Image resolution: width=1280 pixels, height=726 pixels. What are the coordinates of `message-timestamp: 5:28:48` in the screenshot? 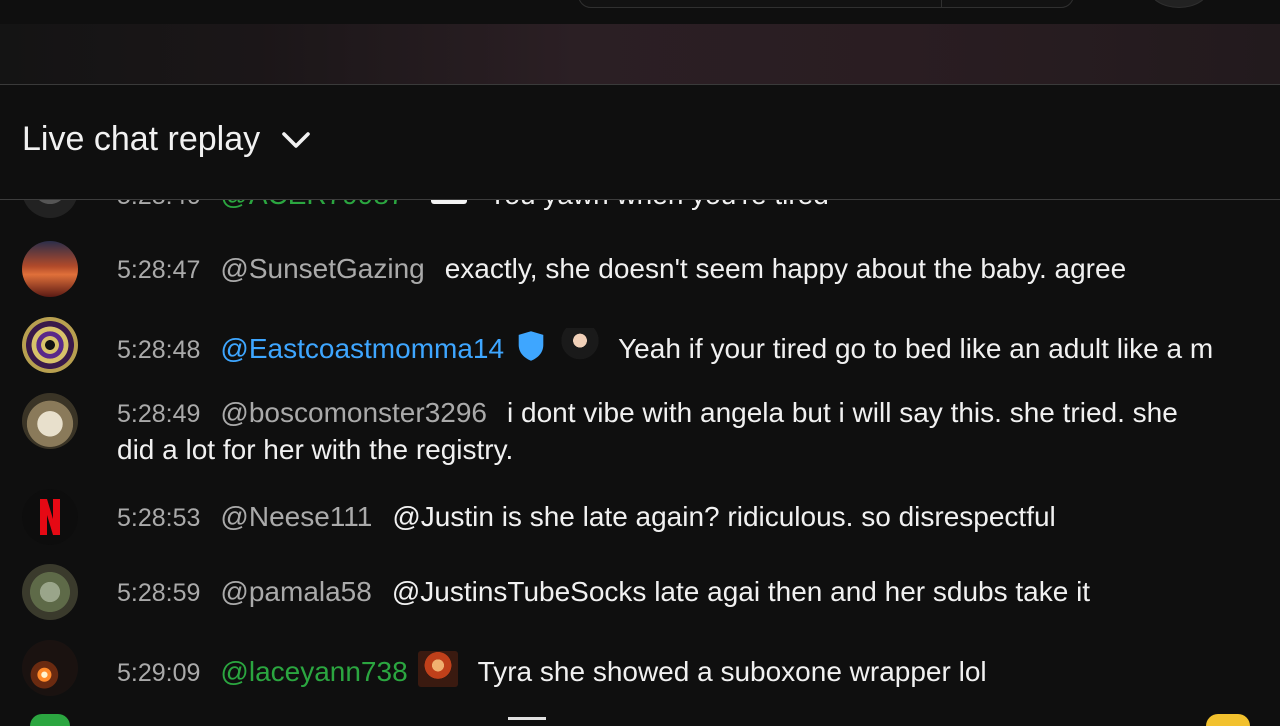 It's located at (159, 350).